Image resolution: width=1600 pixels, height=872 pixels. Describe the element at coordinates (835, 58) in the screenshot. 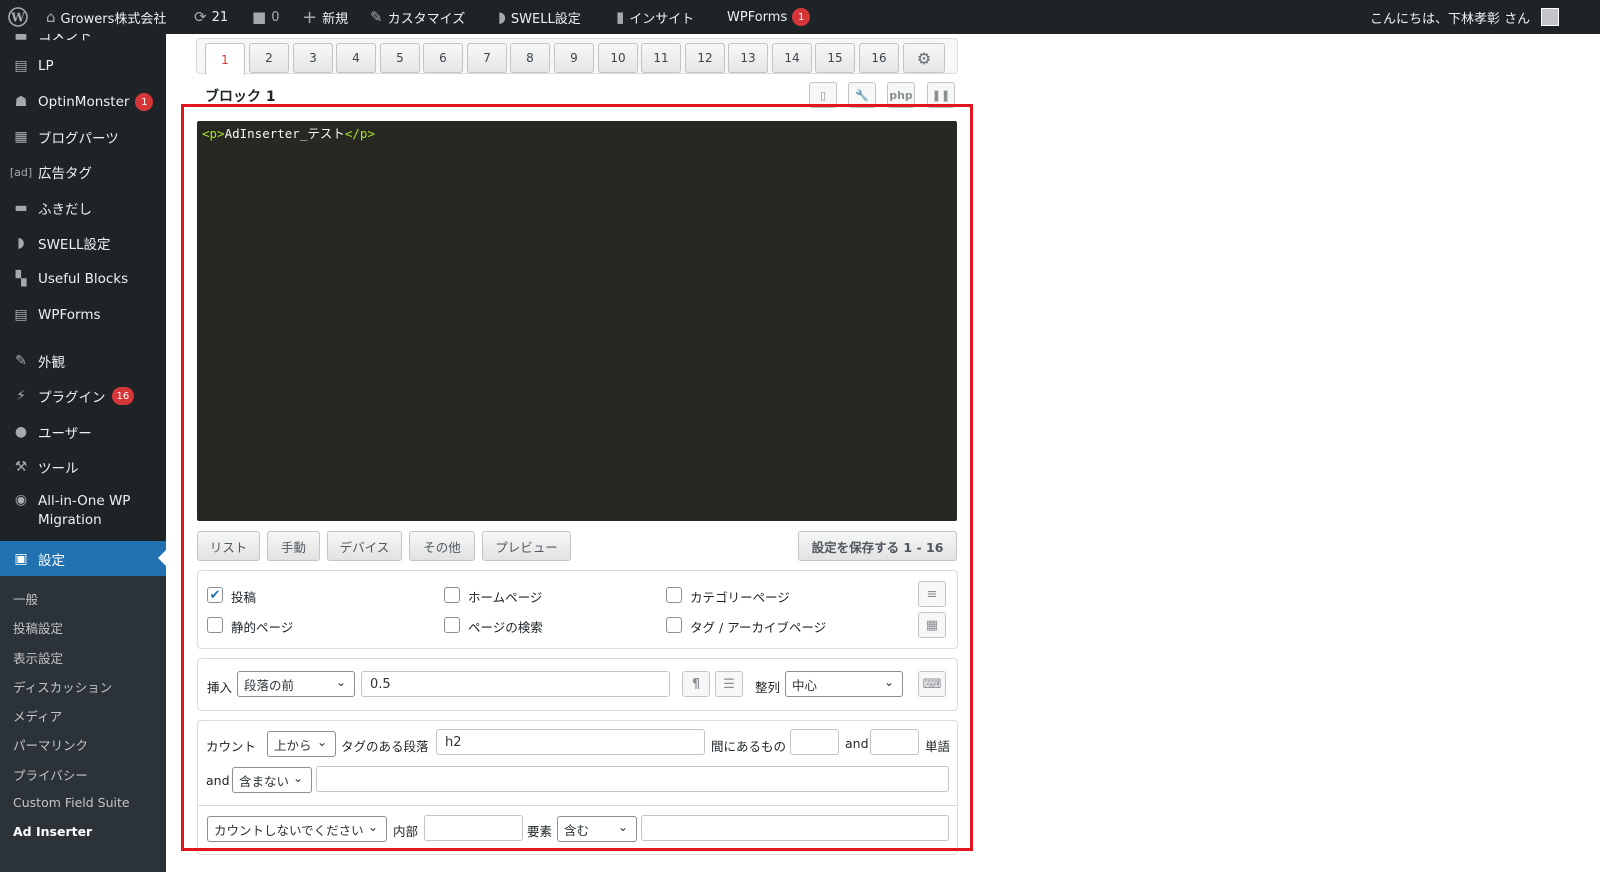

I see `tab-15: 15` at that location.